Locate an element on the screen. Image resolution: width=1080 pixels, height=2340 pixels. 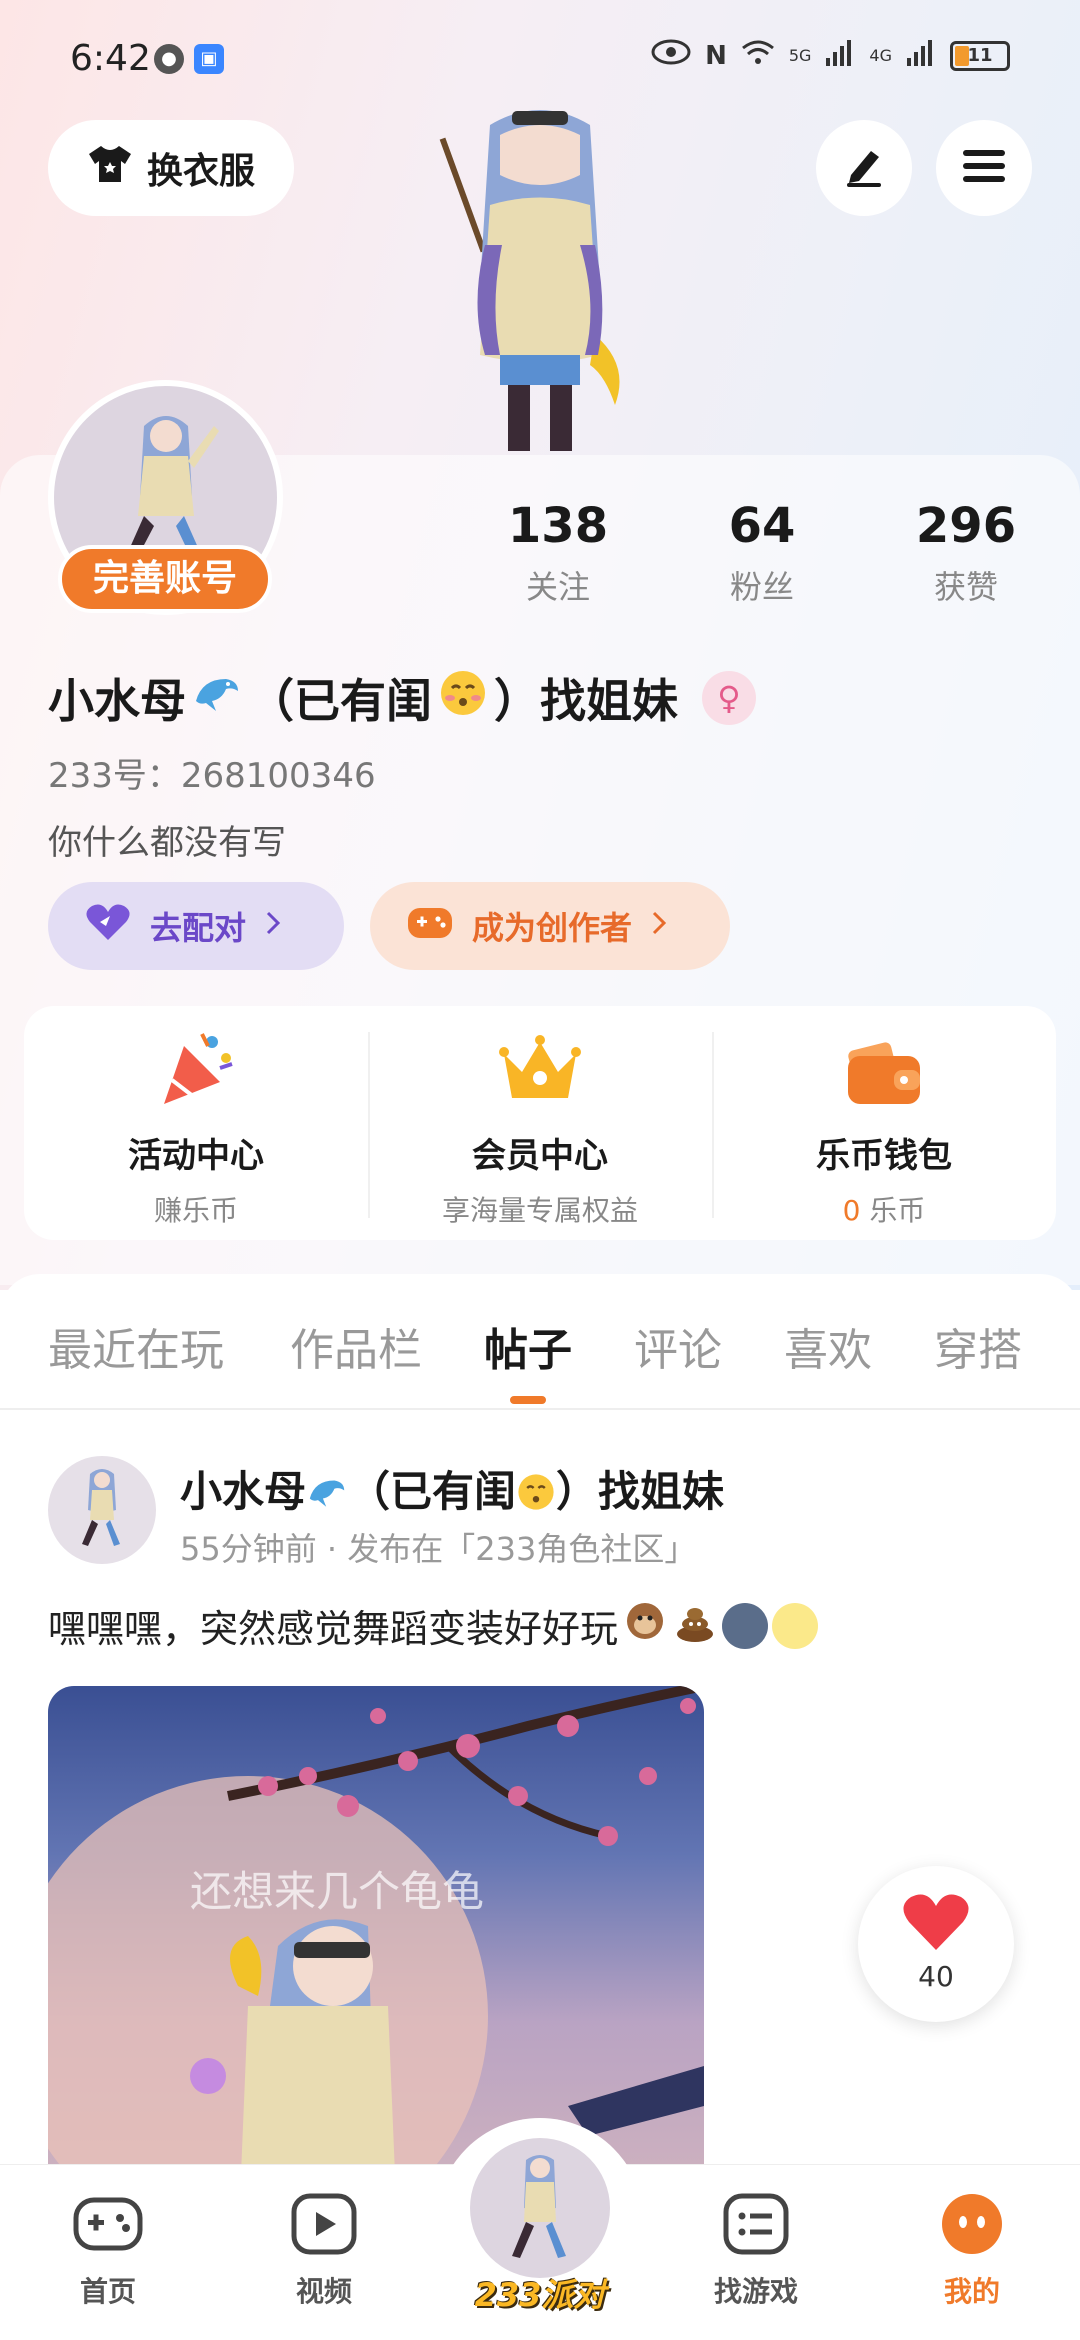
match-label: 去配对 is located at coordinates (198, 928).